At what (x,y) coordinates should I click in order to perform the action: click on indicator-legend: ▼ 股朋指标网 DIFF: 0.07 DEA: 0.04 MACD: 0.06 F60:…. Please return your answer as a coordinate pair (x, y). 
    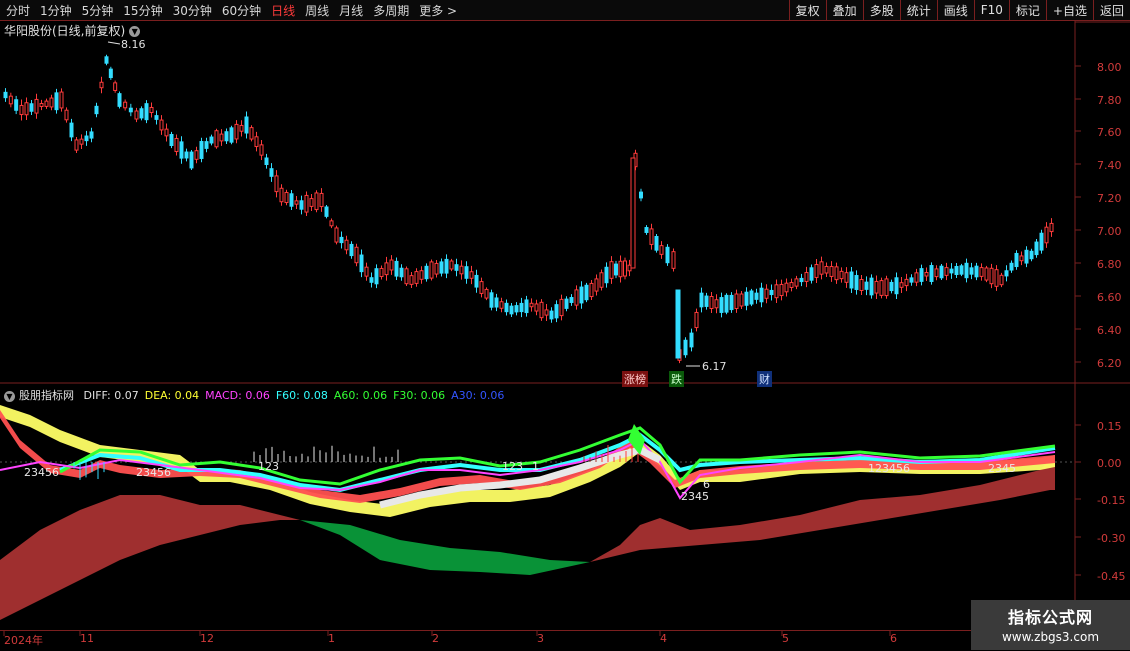
    Looking at the image, I should click on (257, 395).